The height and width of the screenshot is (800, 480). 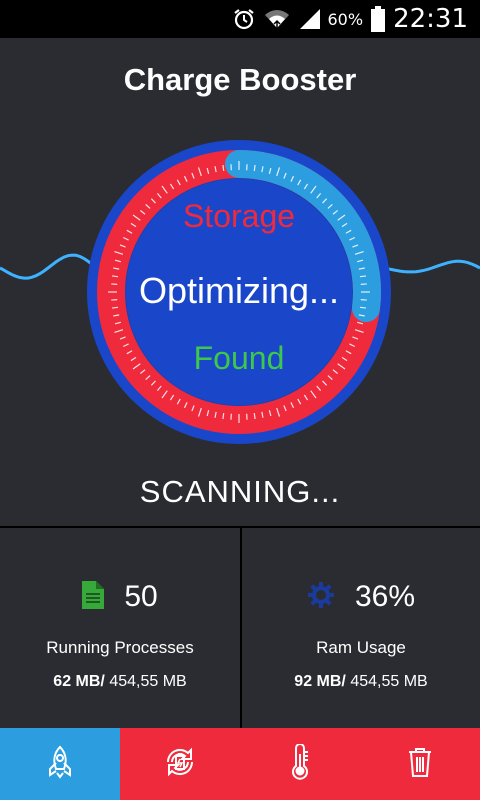 I want to click on running-processes-card: 50 Running Processes 62 MB/ 454,55 MB, so click(x=120, y=629).